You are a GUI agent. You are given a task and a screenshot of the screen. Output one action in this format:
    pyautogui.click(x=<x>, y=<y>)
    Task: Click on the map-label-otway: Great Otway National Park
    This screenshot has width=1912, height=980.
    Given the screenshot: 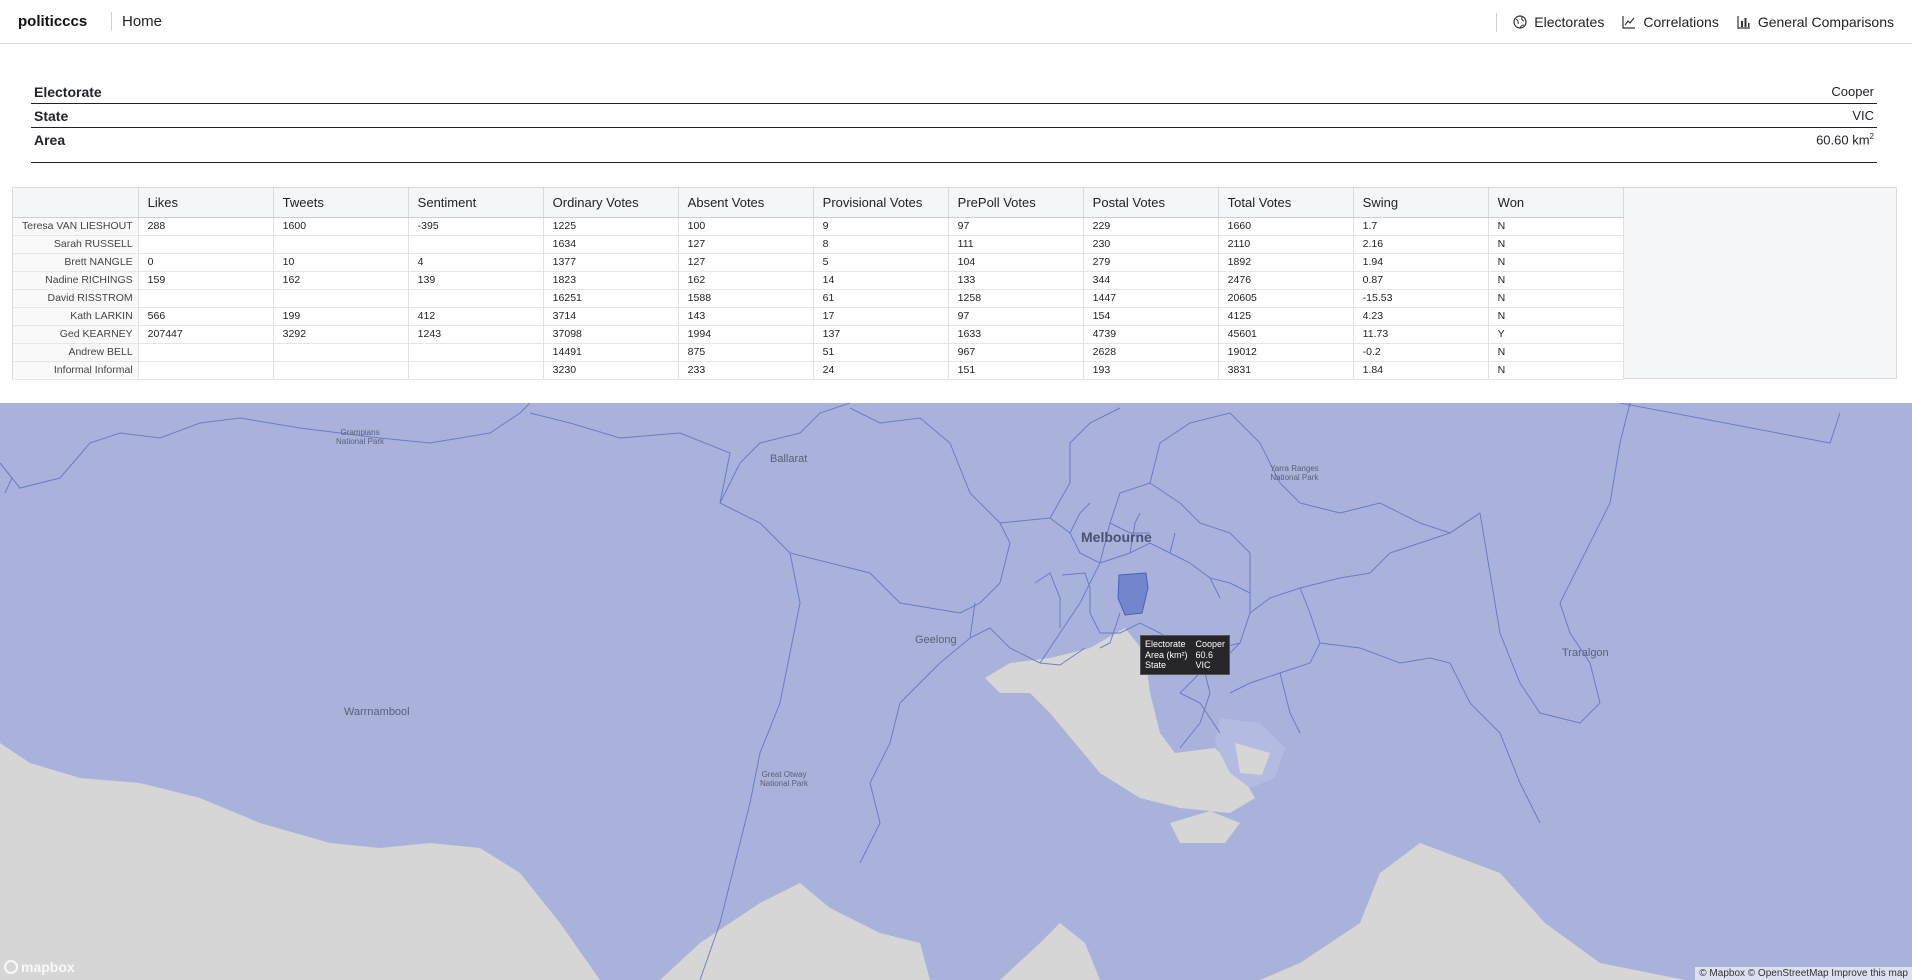 What is the action you would take?
    pyautogui.click(x=784, y=779)
    